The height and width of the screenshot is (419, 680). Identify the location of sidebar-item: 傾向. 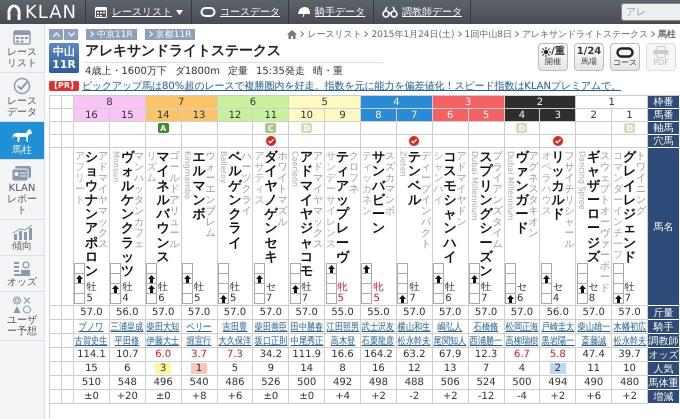
(22, 238).